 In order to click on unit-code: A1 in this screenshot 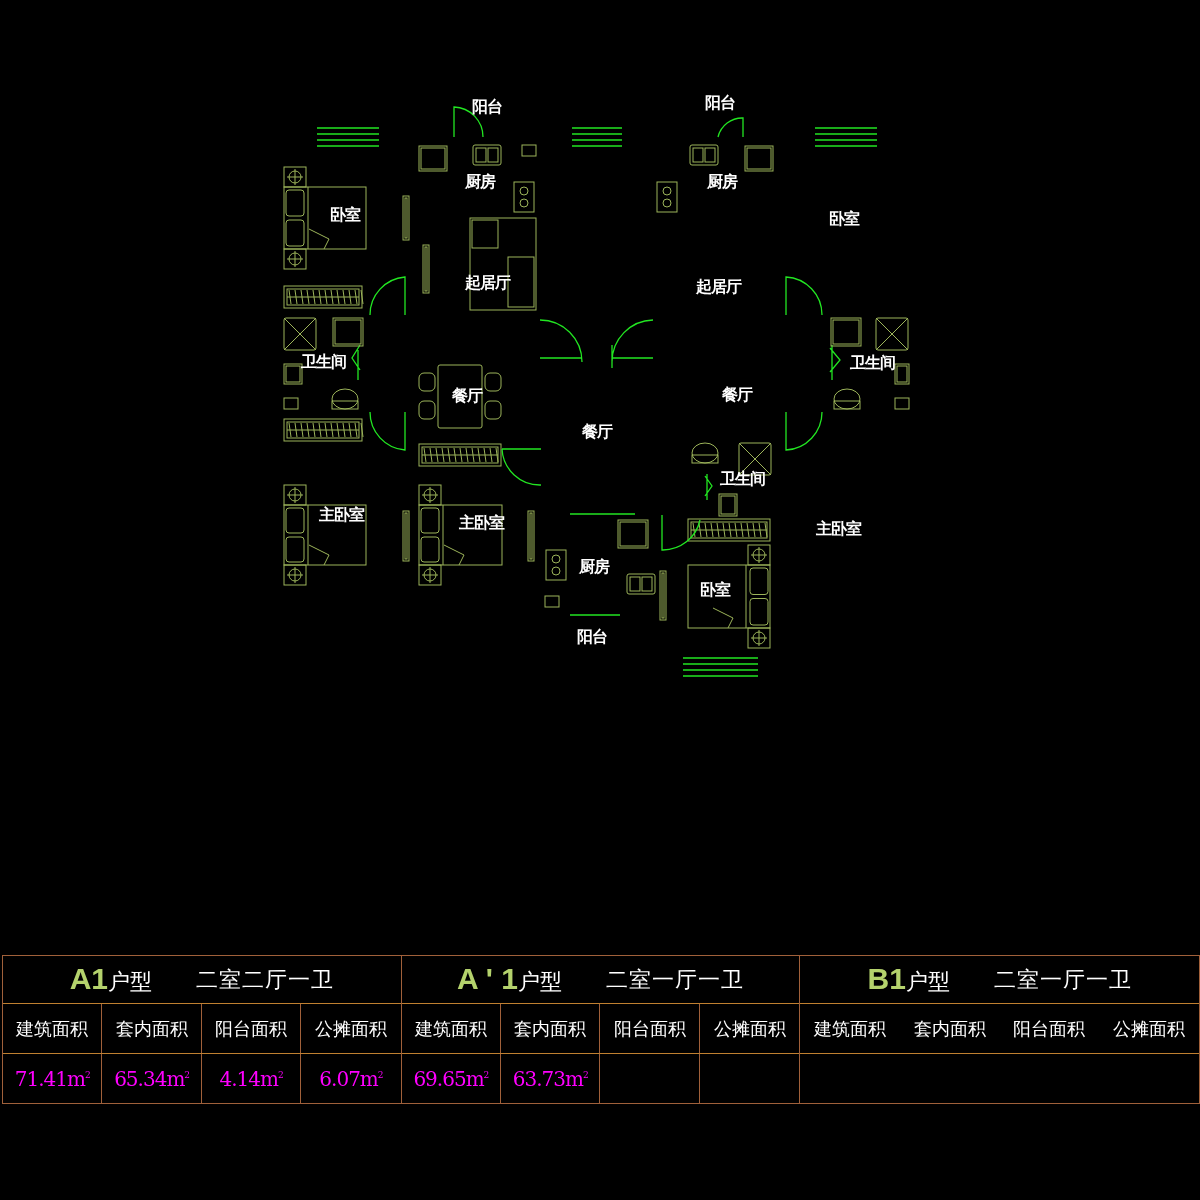, I will do `click(88, 979)`.